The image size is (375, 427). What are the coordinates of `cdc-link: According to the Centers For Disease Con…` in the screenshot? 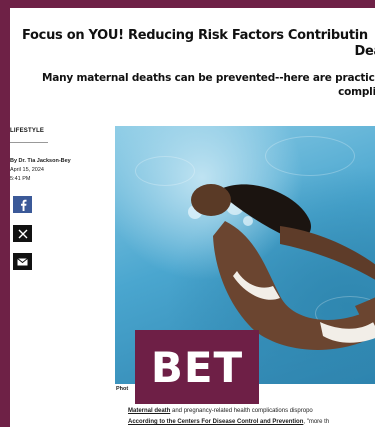 It's located at (215, 422).